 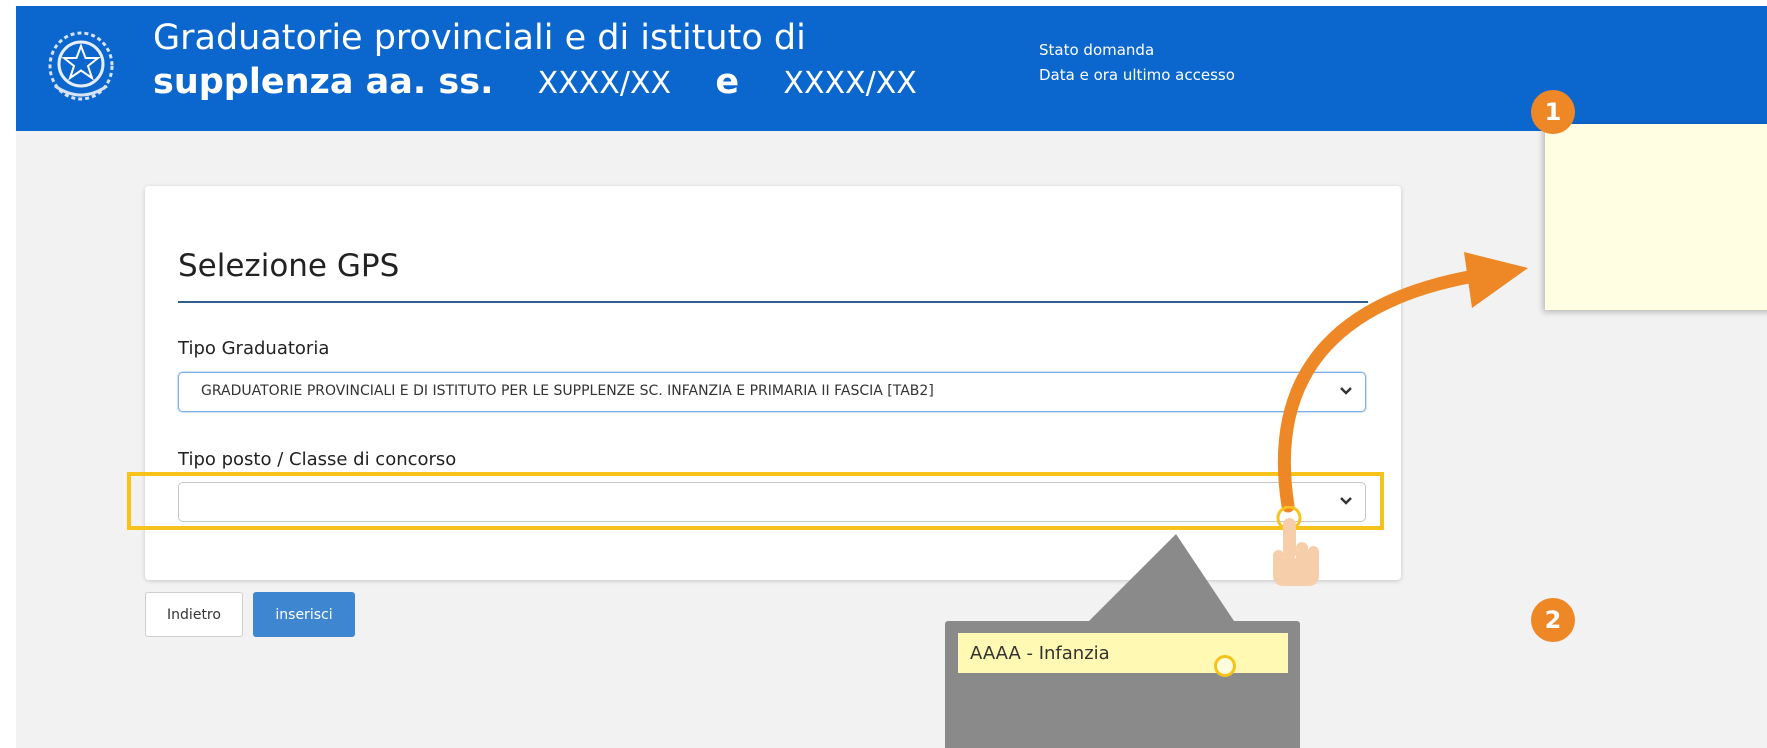 What do you see at coordinates (1123, 655) in the screenshot?
I see `dropdown-option: AAAA - Infanzia` at bounding box center [1123, 655].